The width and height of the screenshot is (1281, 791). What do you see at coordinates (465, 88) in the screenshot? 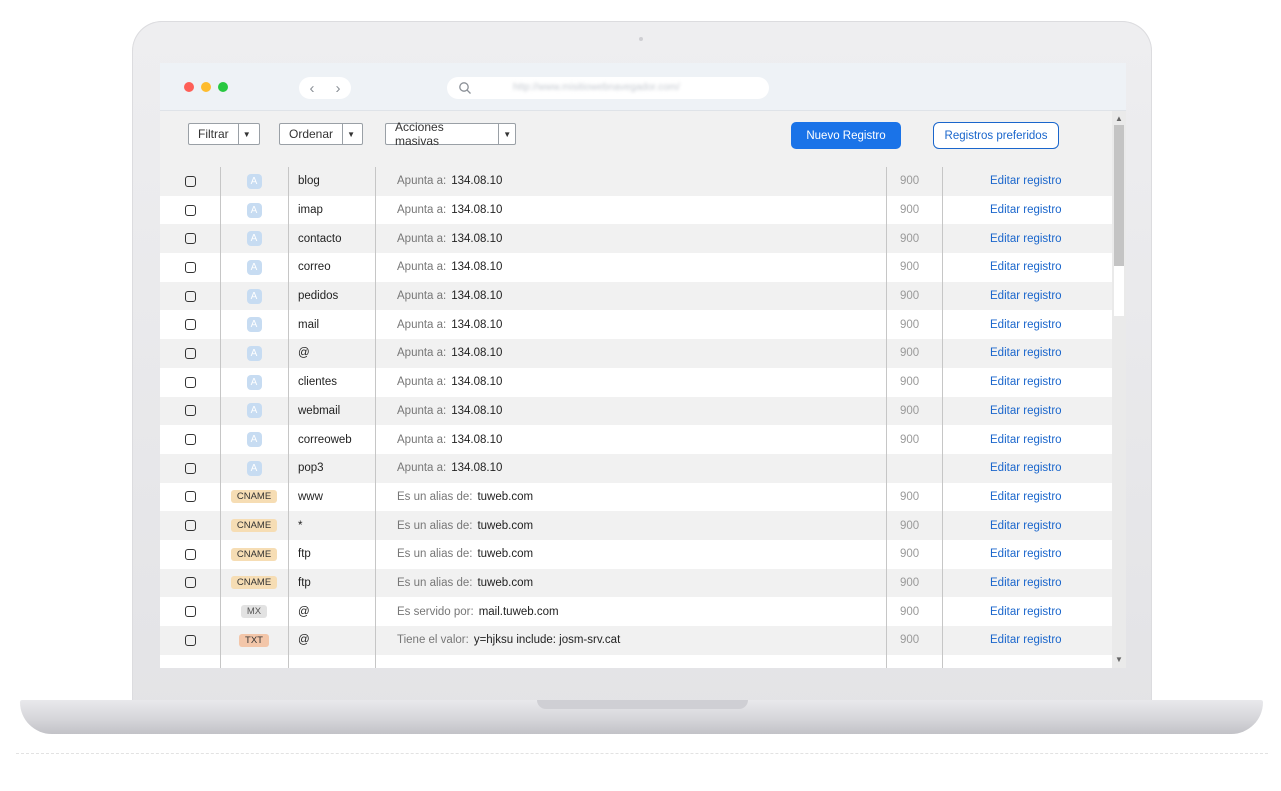
I see `search-icon` at bounding box center [465, 88].